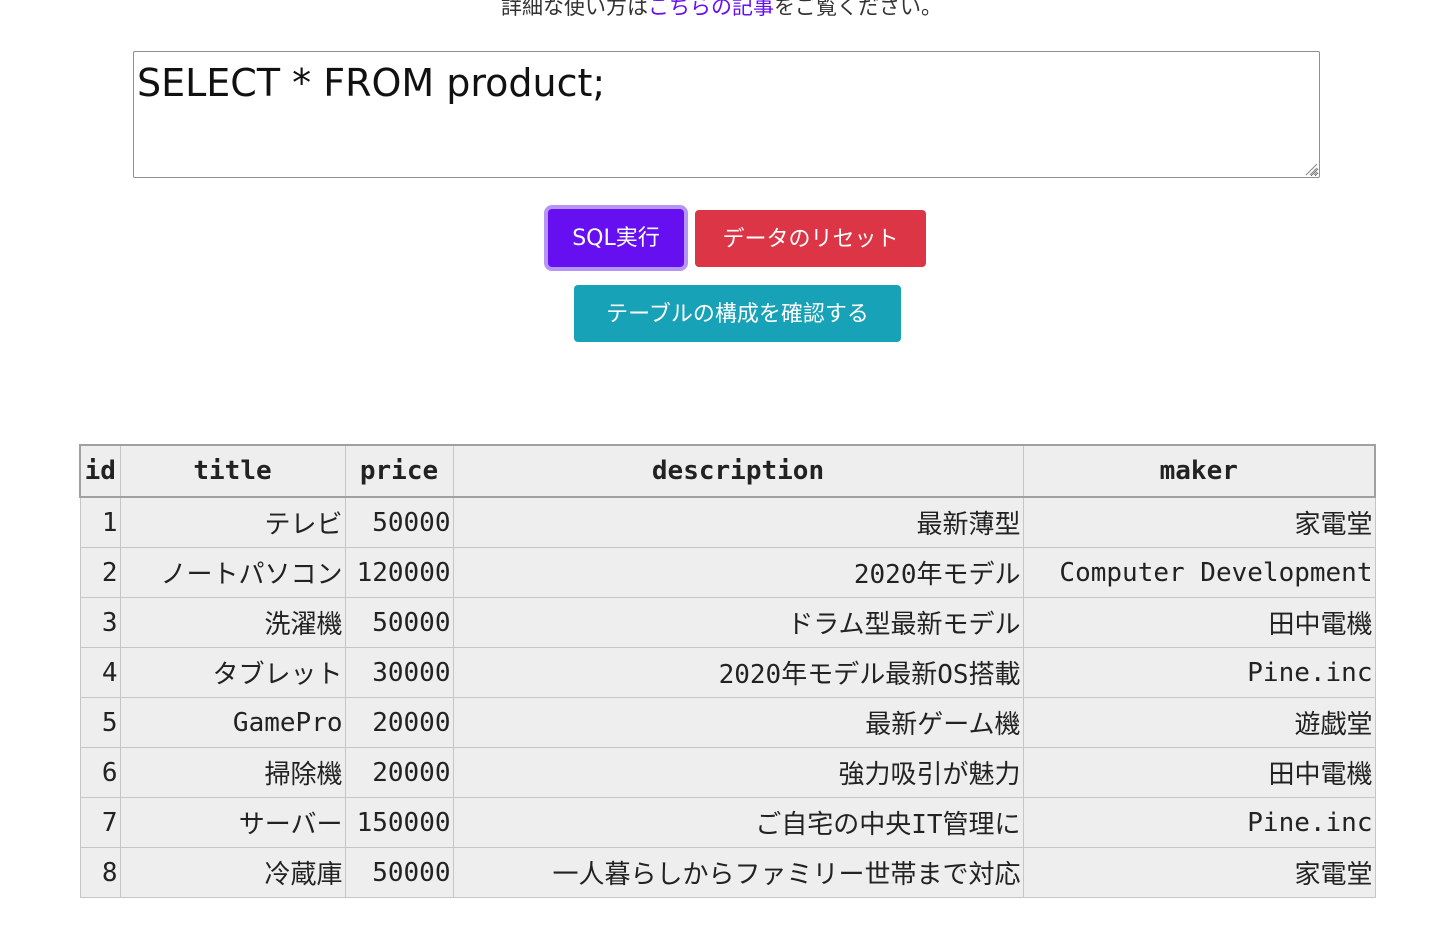  Describe the element at coordinates (100, 622) in the screenshot. I see `cell-id: 3` at that location.